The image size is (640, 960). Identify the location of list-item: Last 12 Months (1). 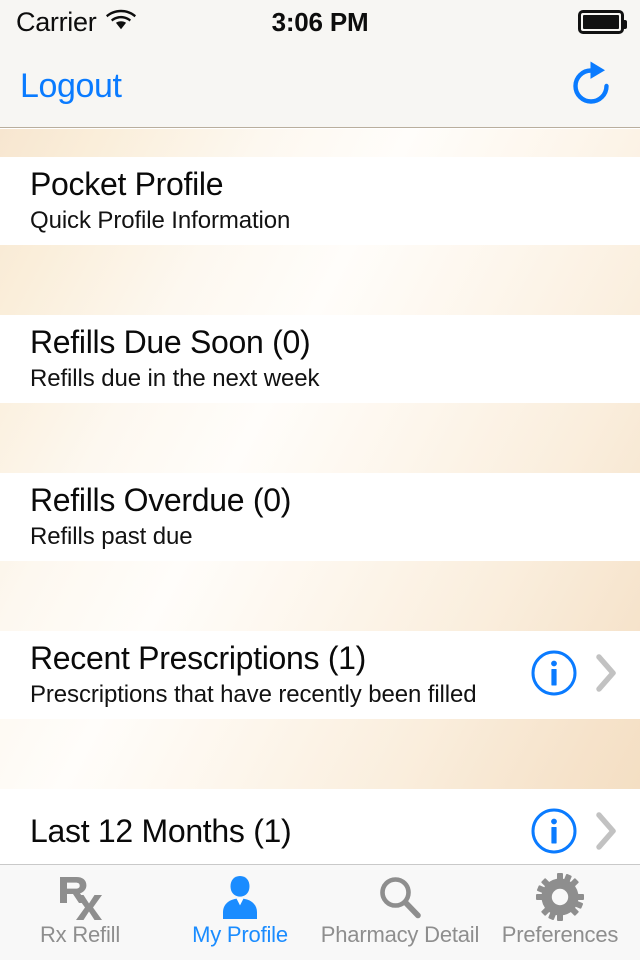
(320, 826).